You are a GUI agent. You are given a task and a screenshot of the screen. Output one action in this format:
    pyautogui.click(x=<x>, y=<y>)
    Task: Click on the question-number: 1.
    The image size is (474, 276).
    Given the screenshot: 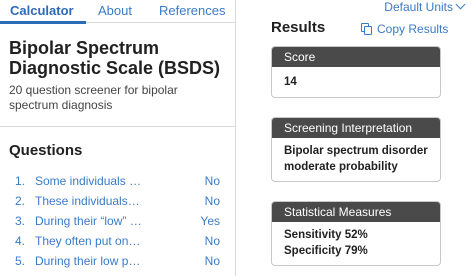 What is the action you would take?
    pyautogui.click(x=20, y=181)
    